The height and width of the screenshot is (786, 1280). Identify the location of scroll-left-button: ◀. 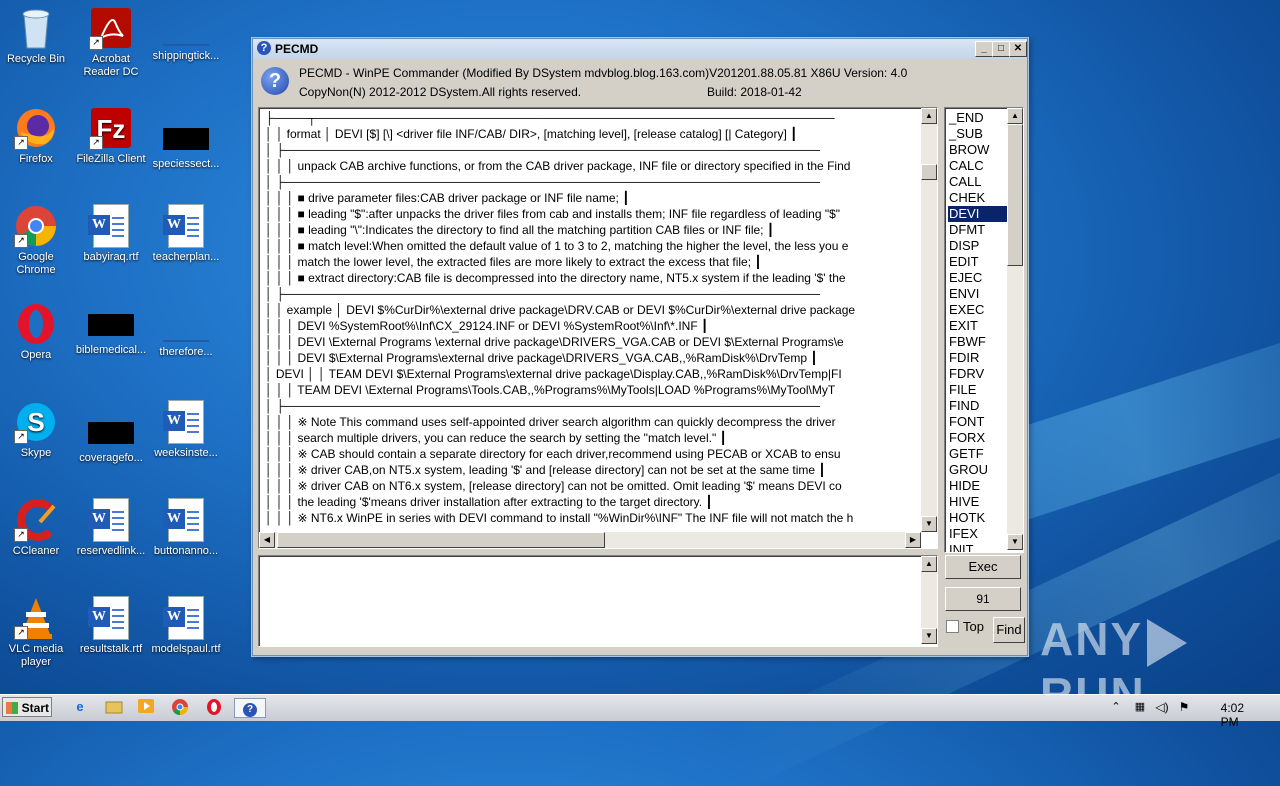
(267, 540).